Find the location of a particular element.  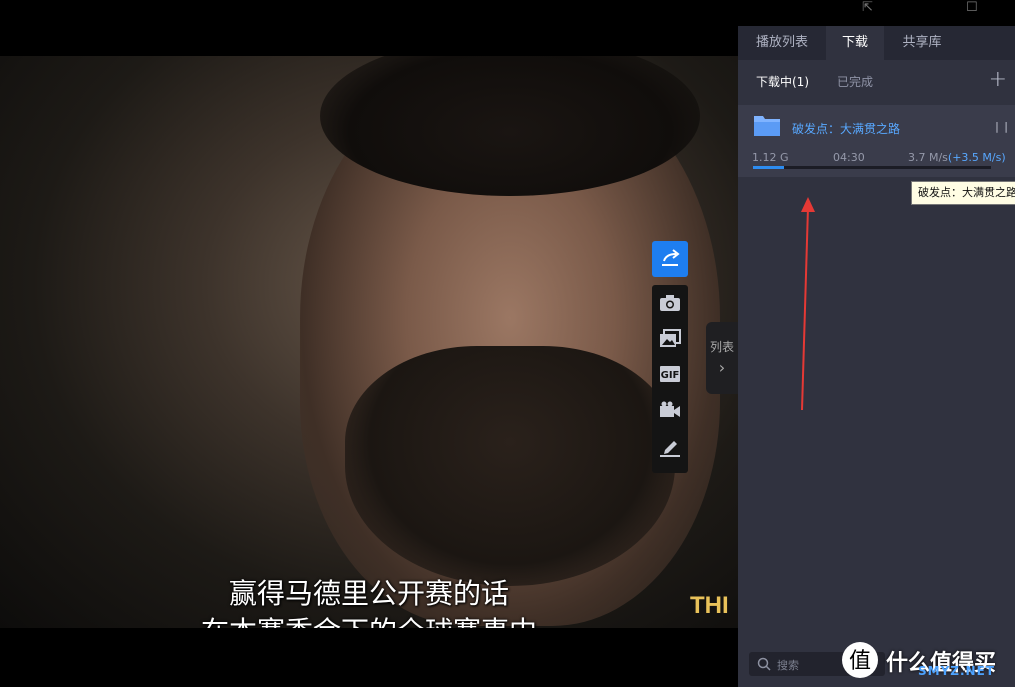

watermark: 值 什么值得买 SMYZ.NET is located at coordinates (928, 664).